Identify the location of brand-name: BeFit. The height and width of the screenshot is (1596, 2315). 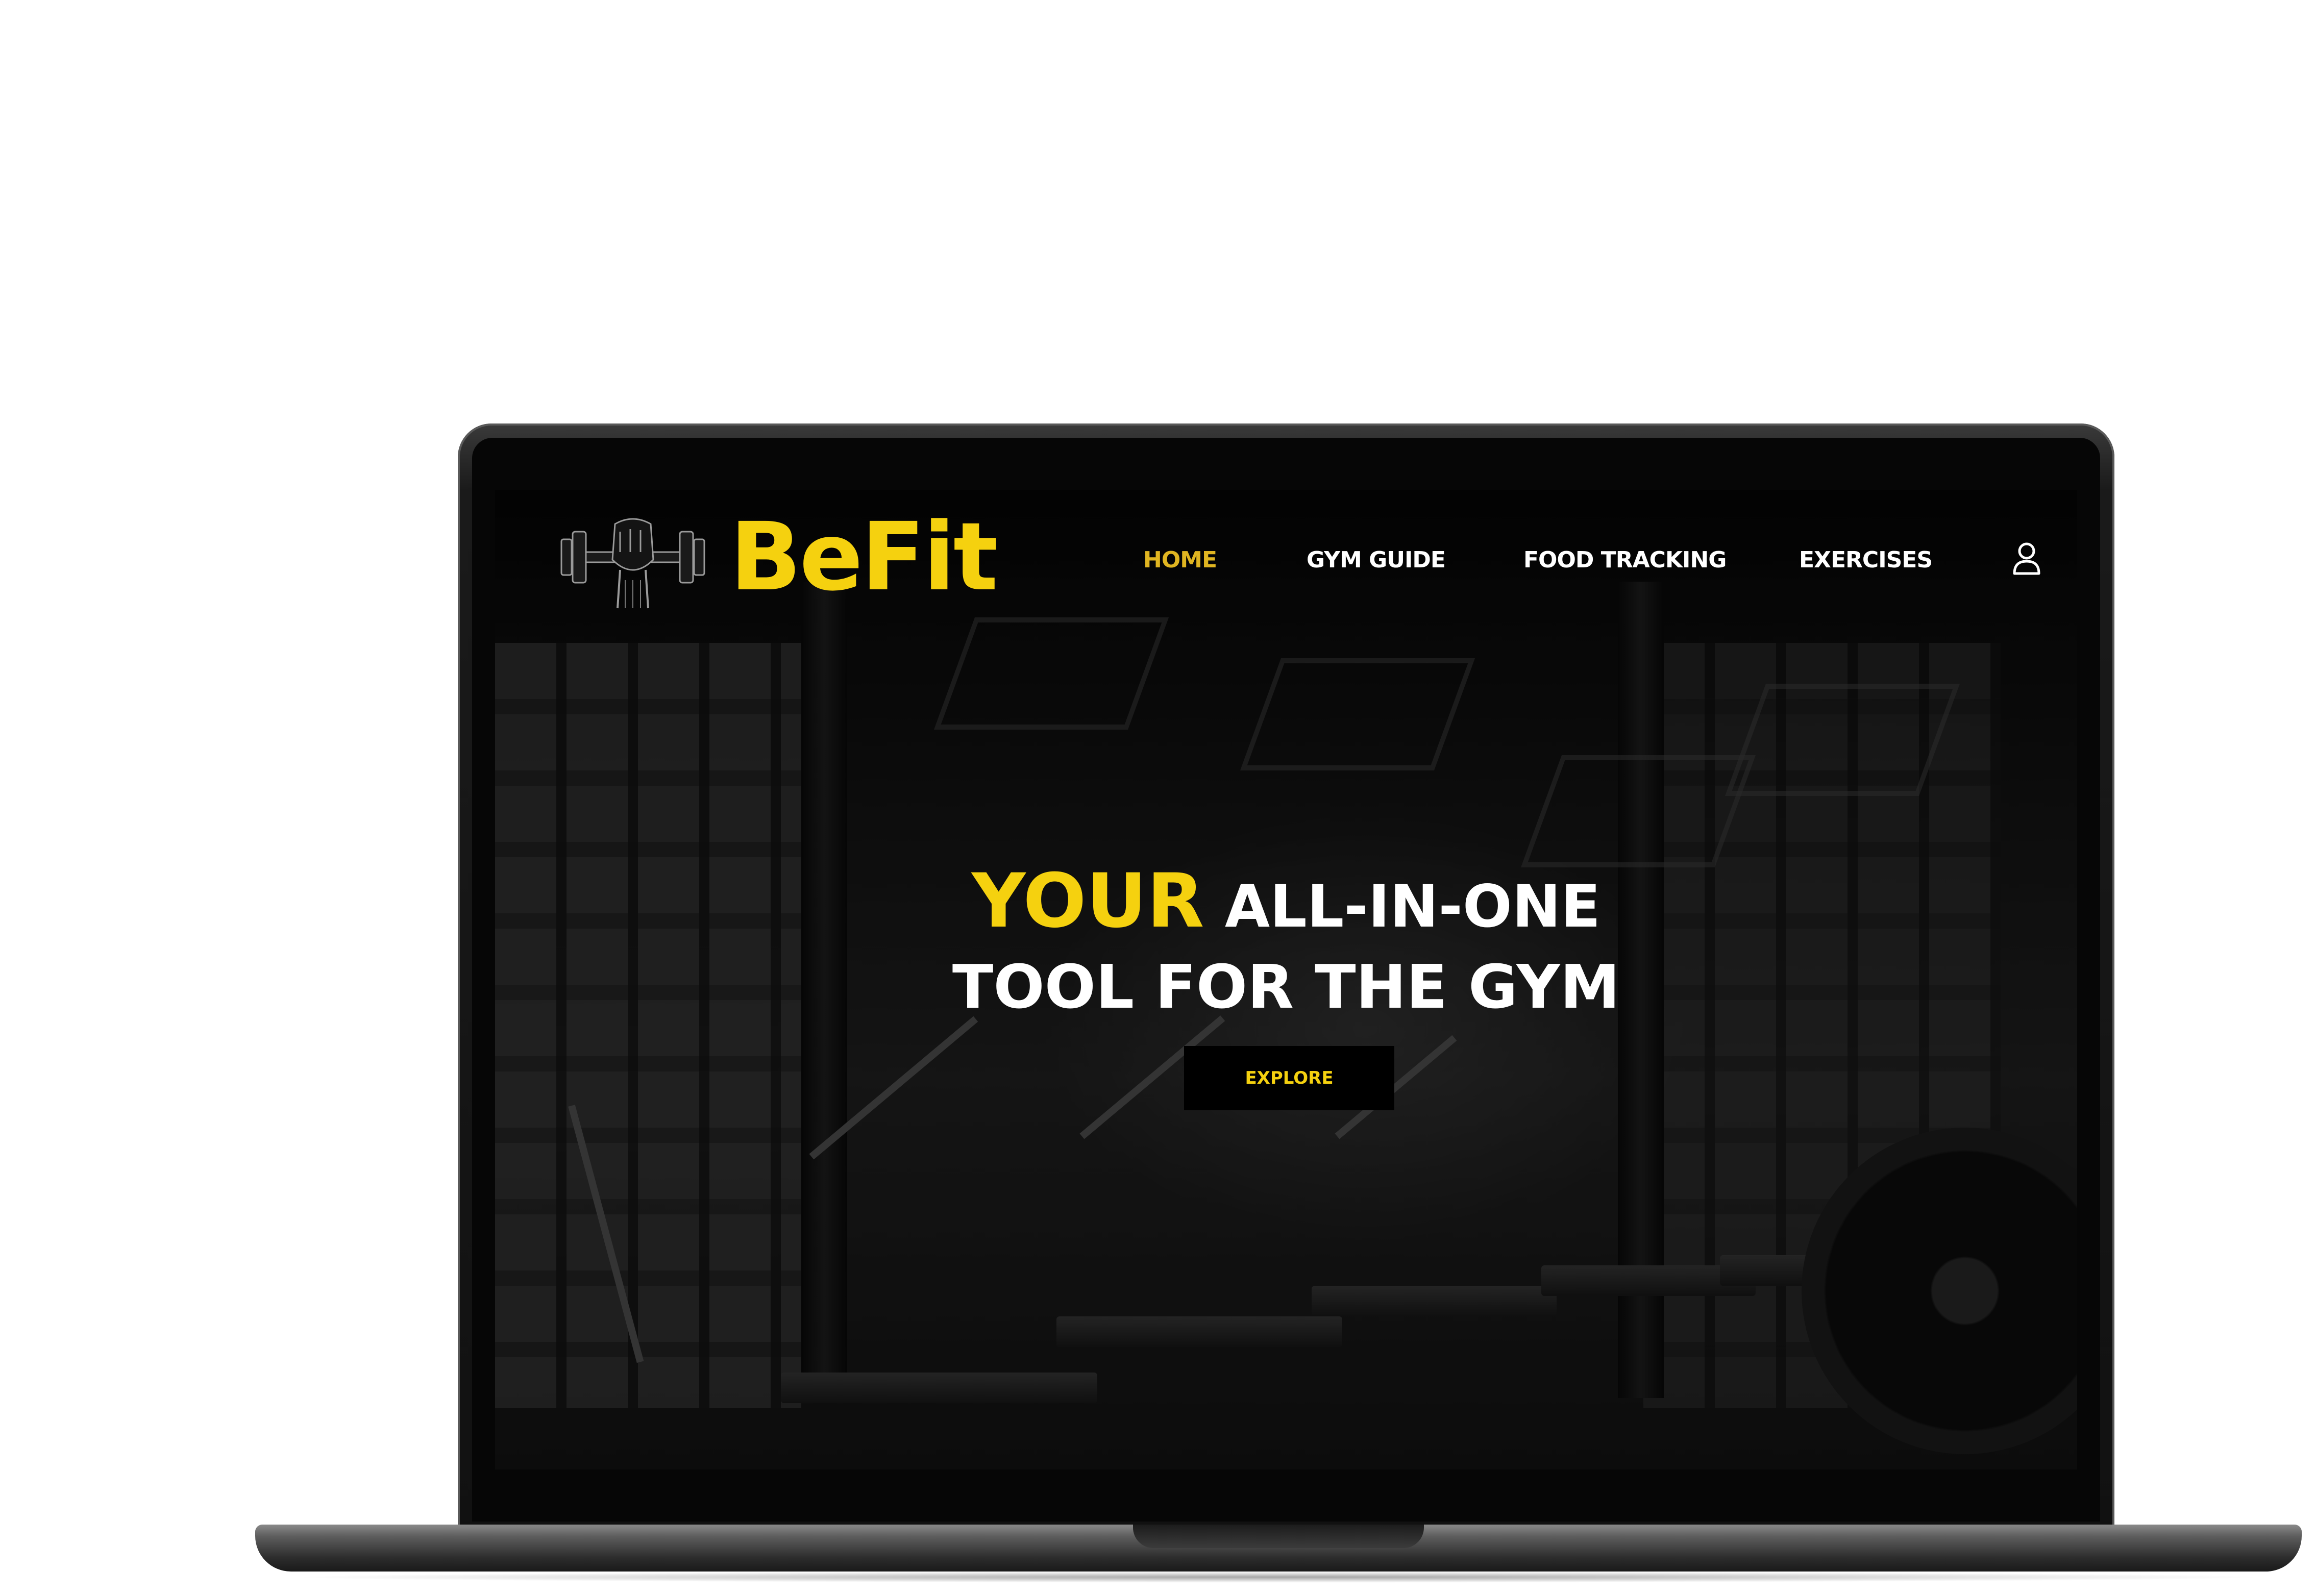
(864, 557).